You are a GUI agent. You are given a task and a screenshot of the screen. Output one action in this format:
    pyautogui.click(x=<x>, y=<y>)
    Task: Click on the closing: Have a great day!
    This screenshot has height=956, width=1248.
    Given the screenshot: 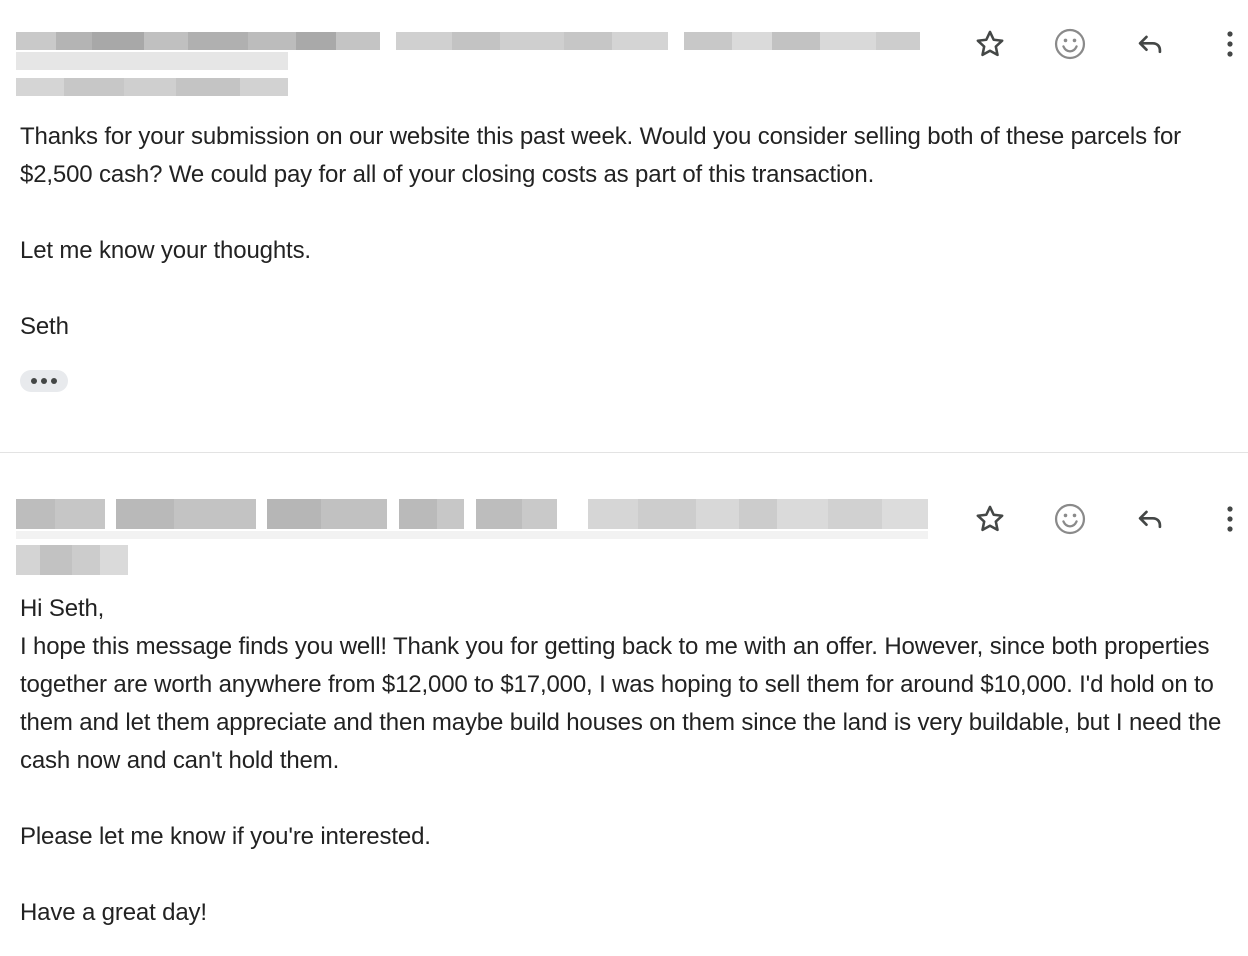 What is the action you would take?
    pyautogui.click(x=113, y=912)
    